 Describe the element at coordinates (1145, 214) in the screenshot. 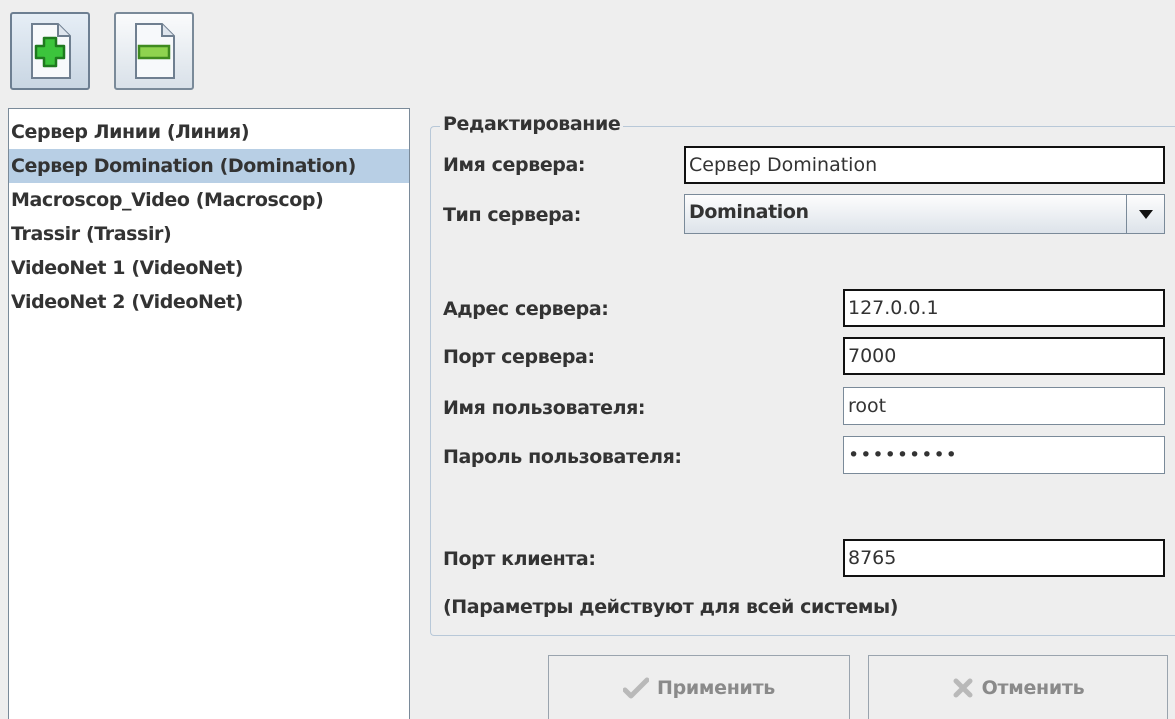

I see `chevron-down-icon` at that location.